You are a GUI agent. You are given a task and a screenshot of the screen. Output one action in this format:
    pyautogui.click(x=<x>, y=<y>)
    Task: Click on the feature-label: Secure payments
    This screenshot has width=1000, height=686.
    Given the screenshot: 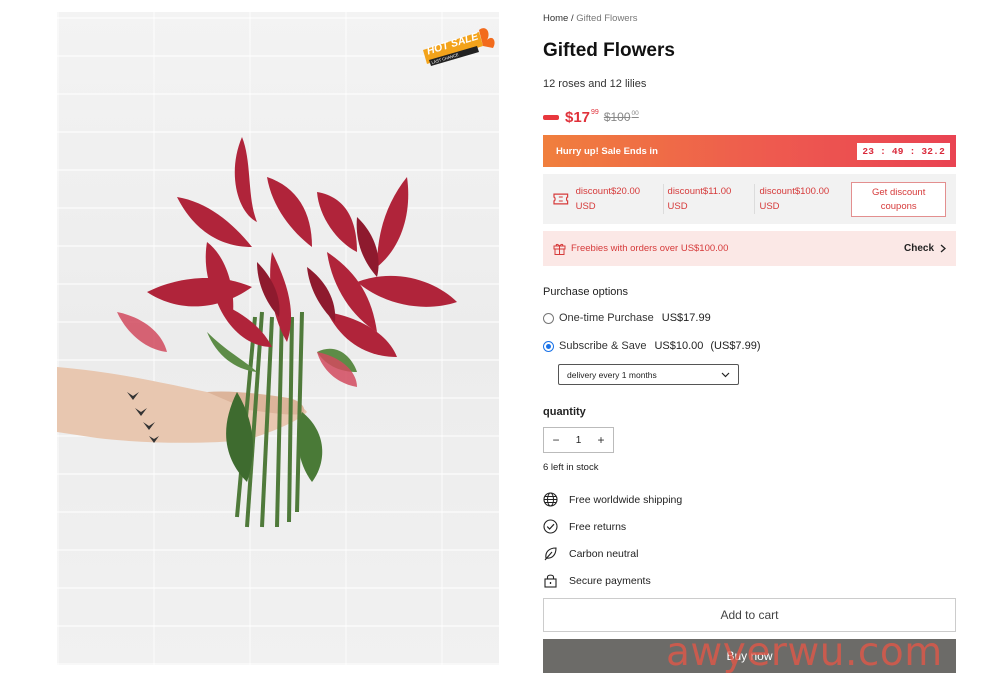 What is the action you would take?
    pyautogui.click(x=610, y=580)
    